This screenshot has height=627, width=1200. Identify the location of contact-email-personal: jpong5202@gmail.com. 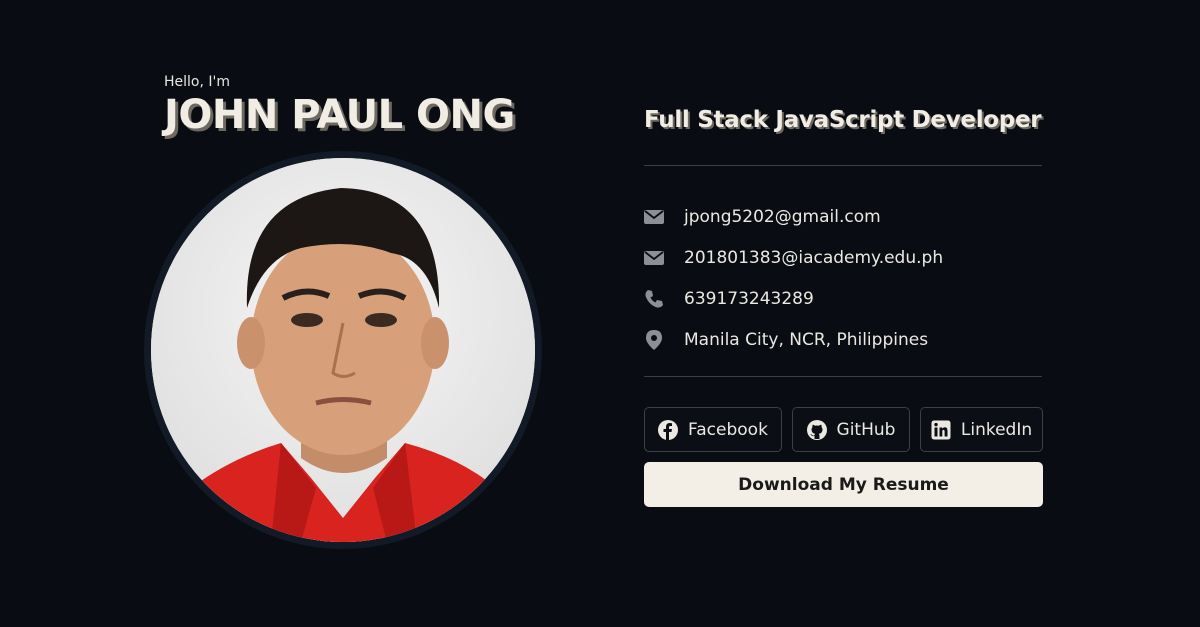
(844, 216).